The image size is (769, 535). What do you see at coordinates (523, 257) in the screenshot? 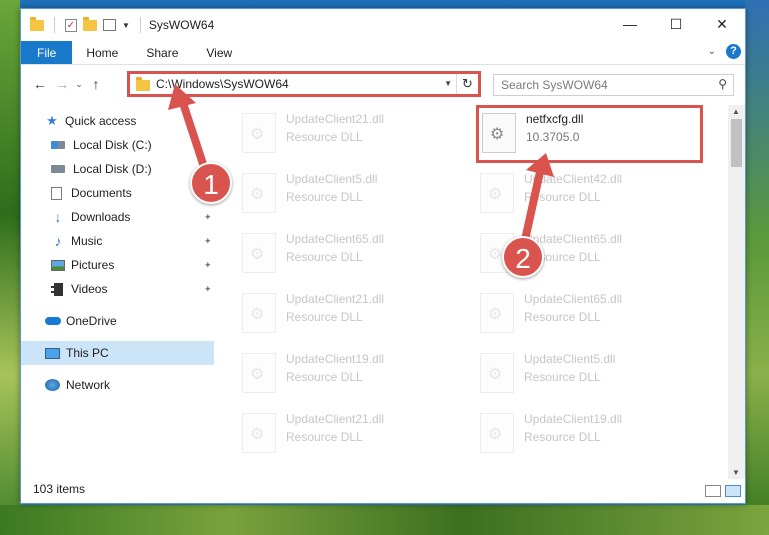
I see `callout-2: 2` at bounding box center [523, 257].